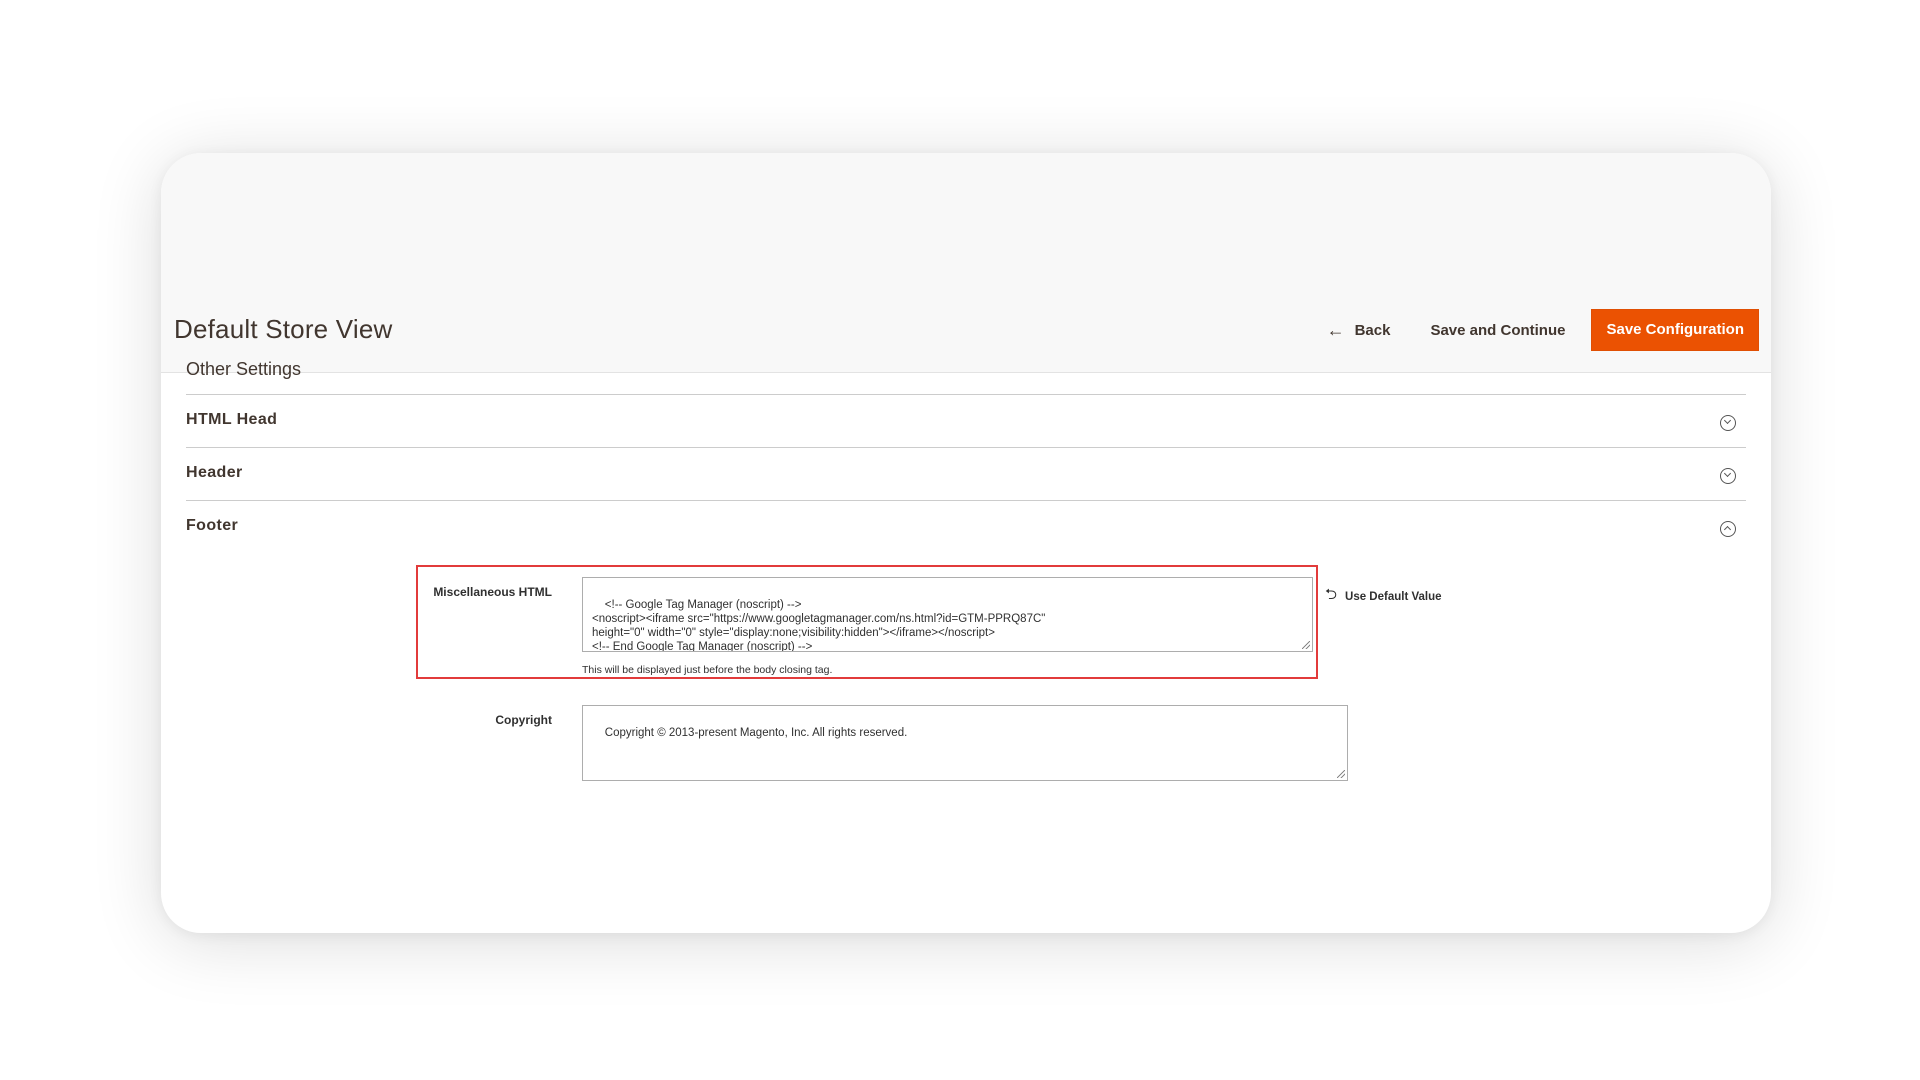 This screenshot has height=1080, width=1920. I want to click on chevron-up-icon, so click(1728, 529).